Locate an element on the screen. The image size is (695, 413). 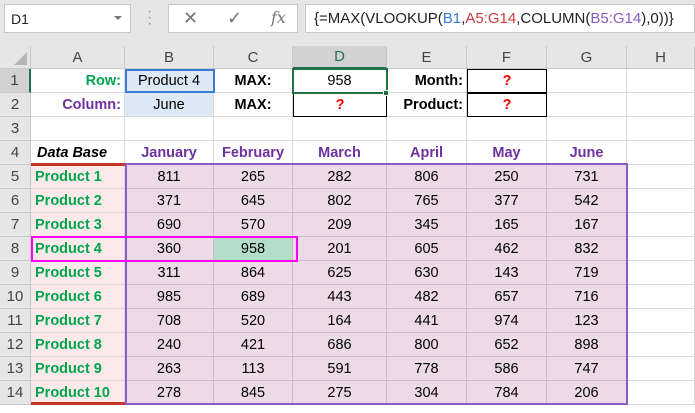
cell-g8: 832 is located at coordinates (587, 249).